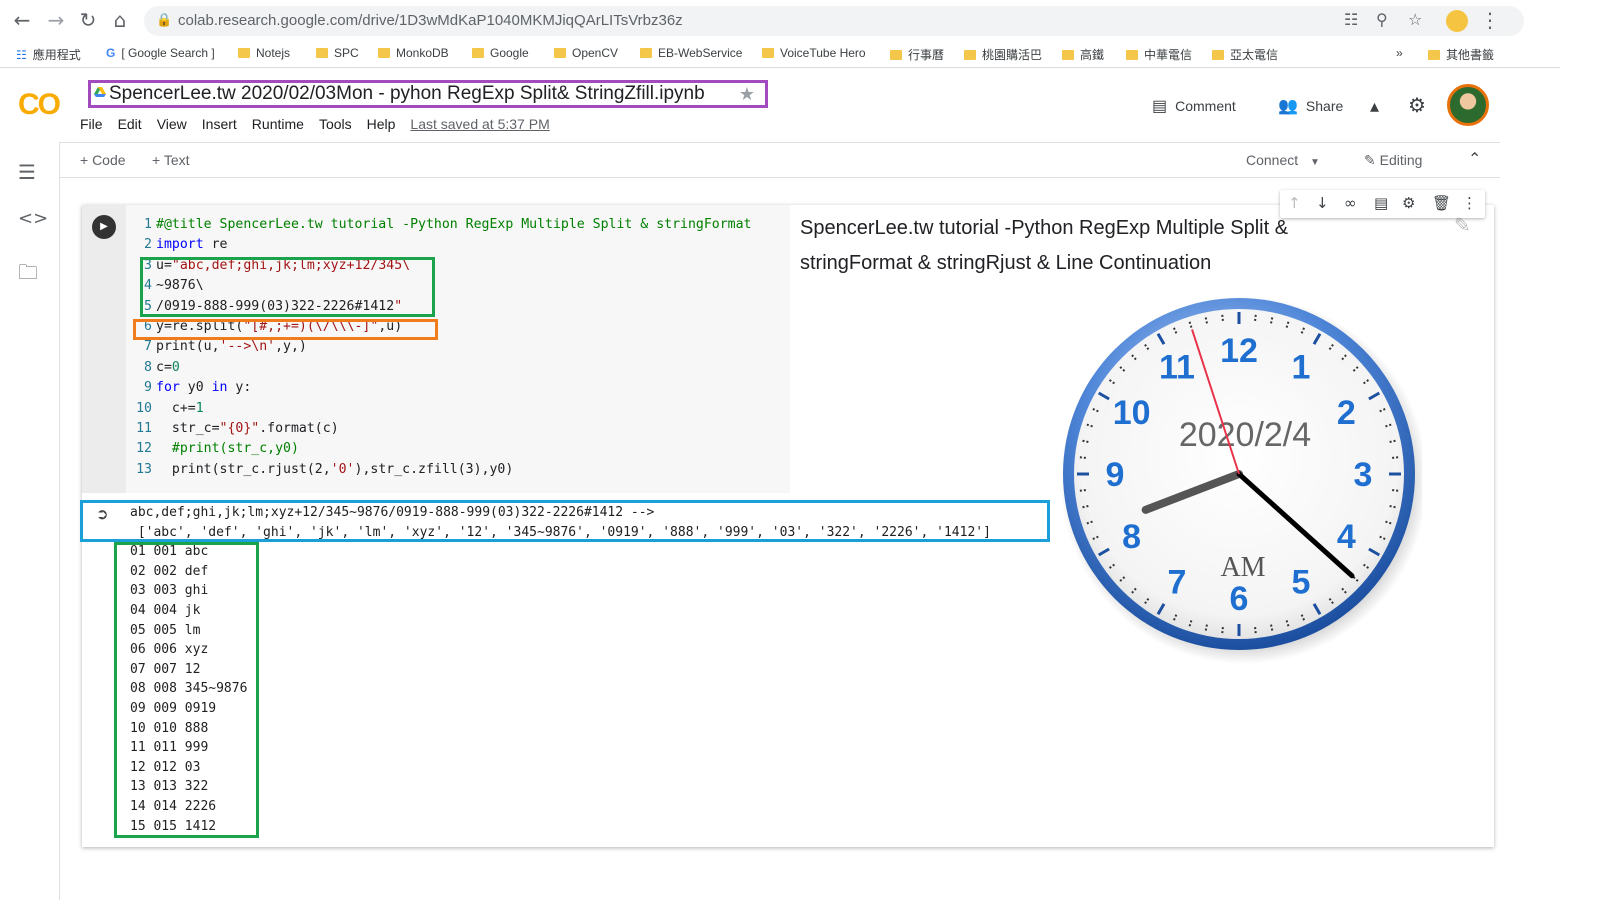 The image size is (1600, 900). What do you see at coordinates (173, 708) in the screenshot?
I see `output-row: 09 009 0919` at bounding box center [173, 708].